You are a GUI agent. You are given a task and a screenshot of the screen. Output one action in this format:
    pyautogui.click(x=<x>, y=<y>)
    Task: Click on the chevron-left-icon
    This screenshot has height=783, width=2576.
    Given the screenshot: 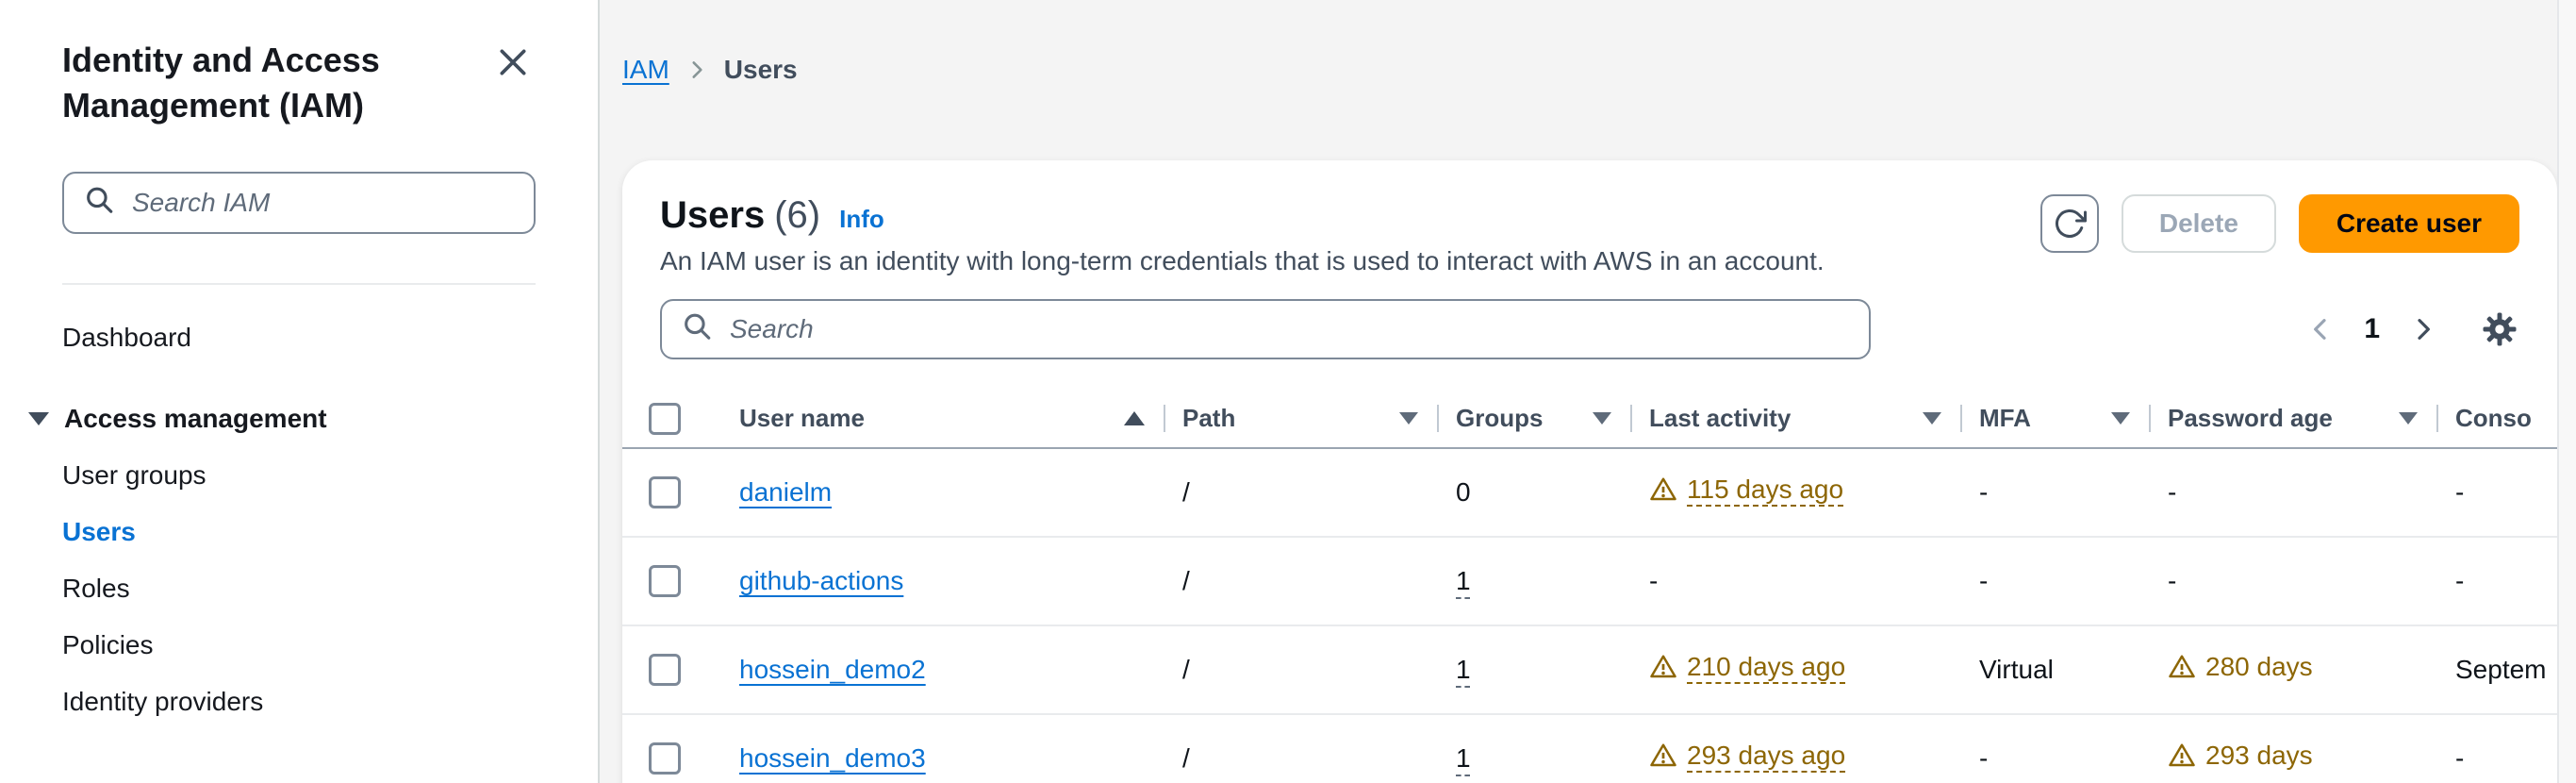 What is the action you would take?
    pyautogui.click(x=2320, y=329)
    